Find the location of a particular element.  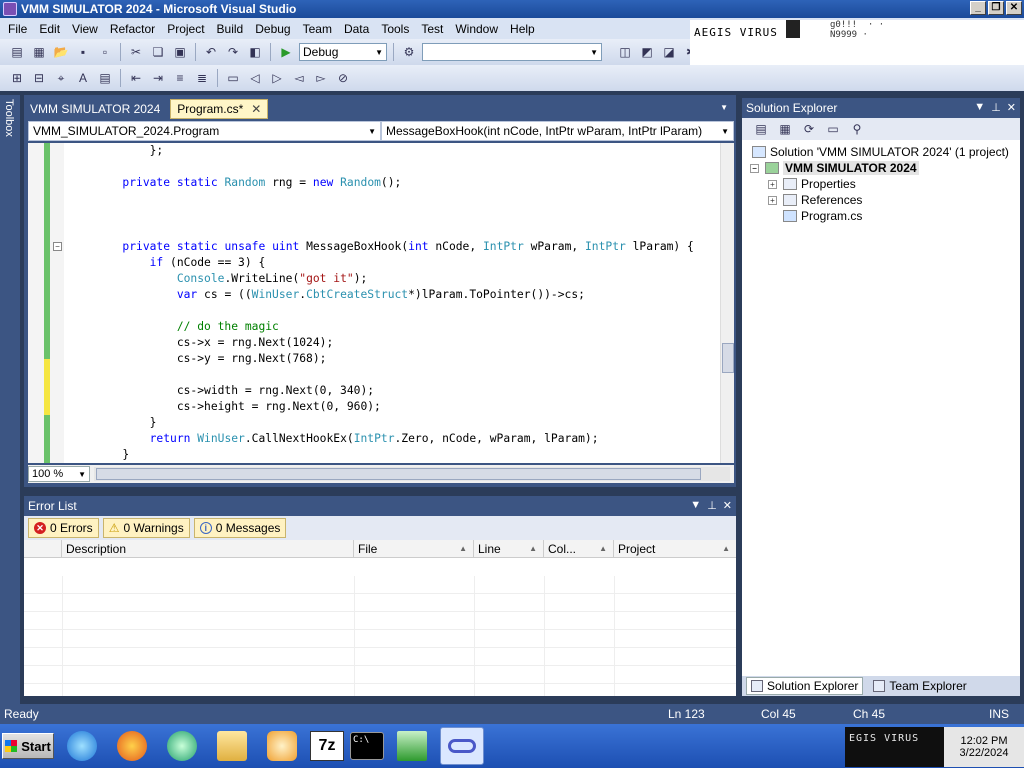

expand-references-icon: + is located at coordinates (772, 200).